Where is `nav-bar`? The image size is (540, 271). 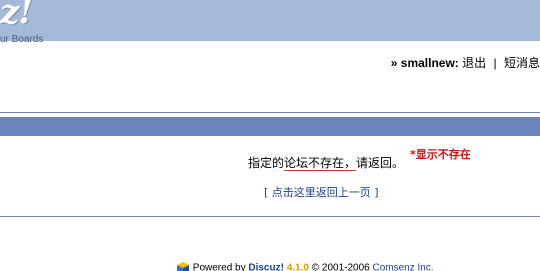
nav-bar is located at coordinates (270, 126).